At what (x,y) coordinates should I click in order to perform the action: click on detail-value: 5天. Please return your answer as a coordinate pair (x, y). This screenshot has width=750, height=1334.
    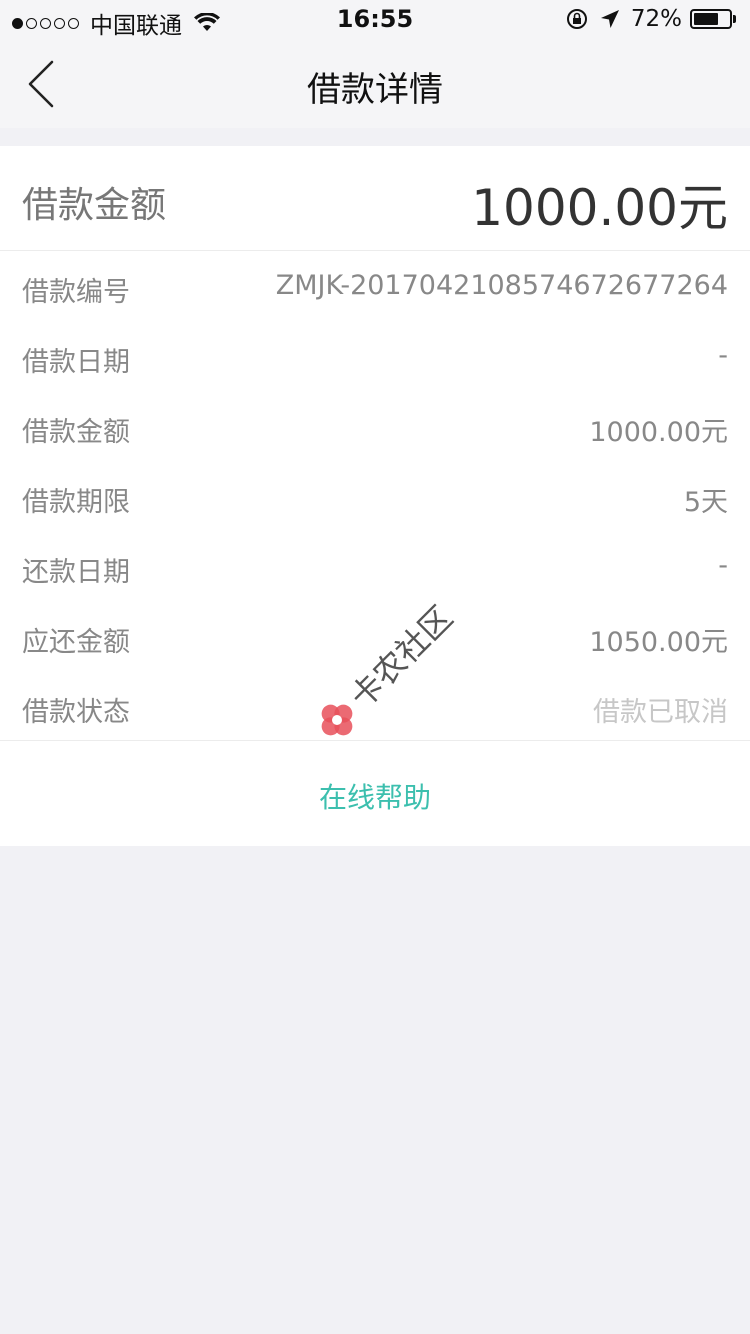
    Looking at the image, I should click on (705, 502).